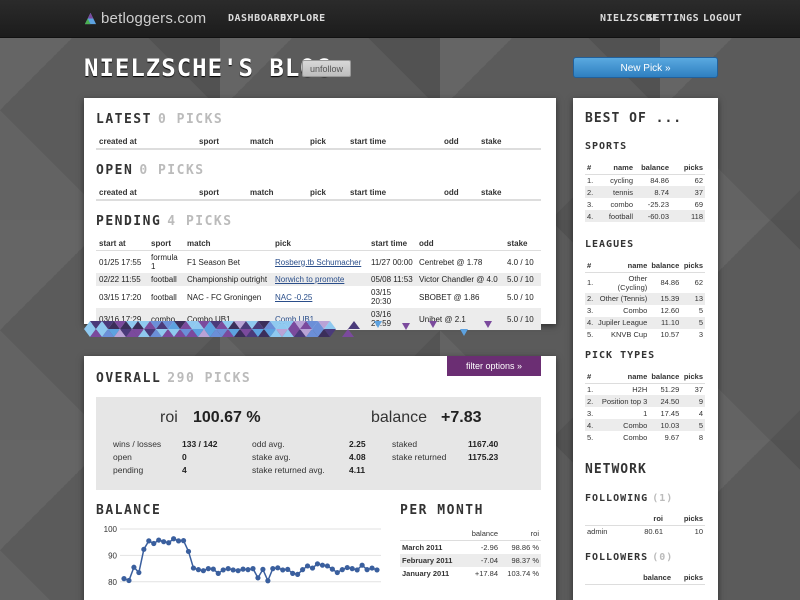 The height and width of the screenshot is (600, 800). What do you see at coordinates (184, 470) in the screenshot?
I see `stat-value: 4` at bounding box center [184, 470].